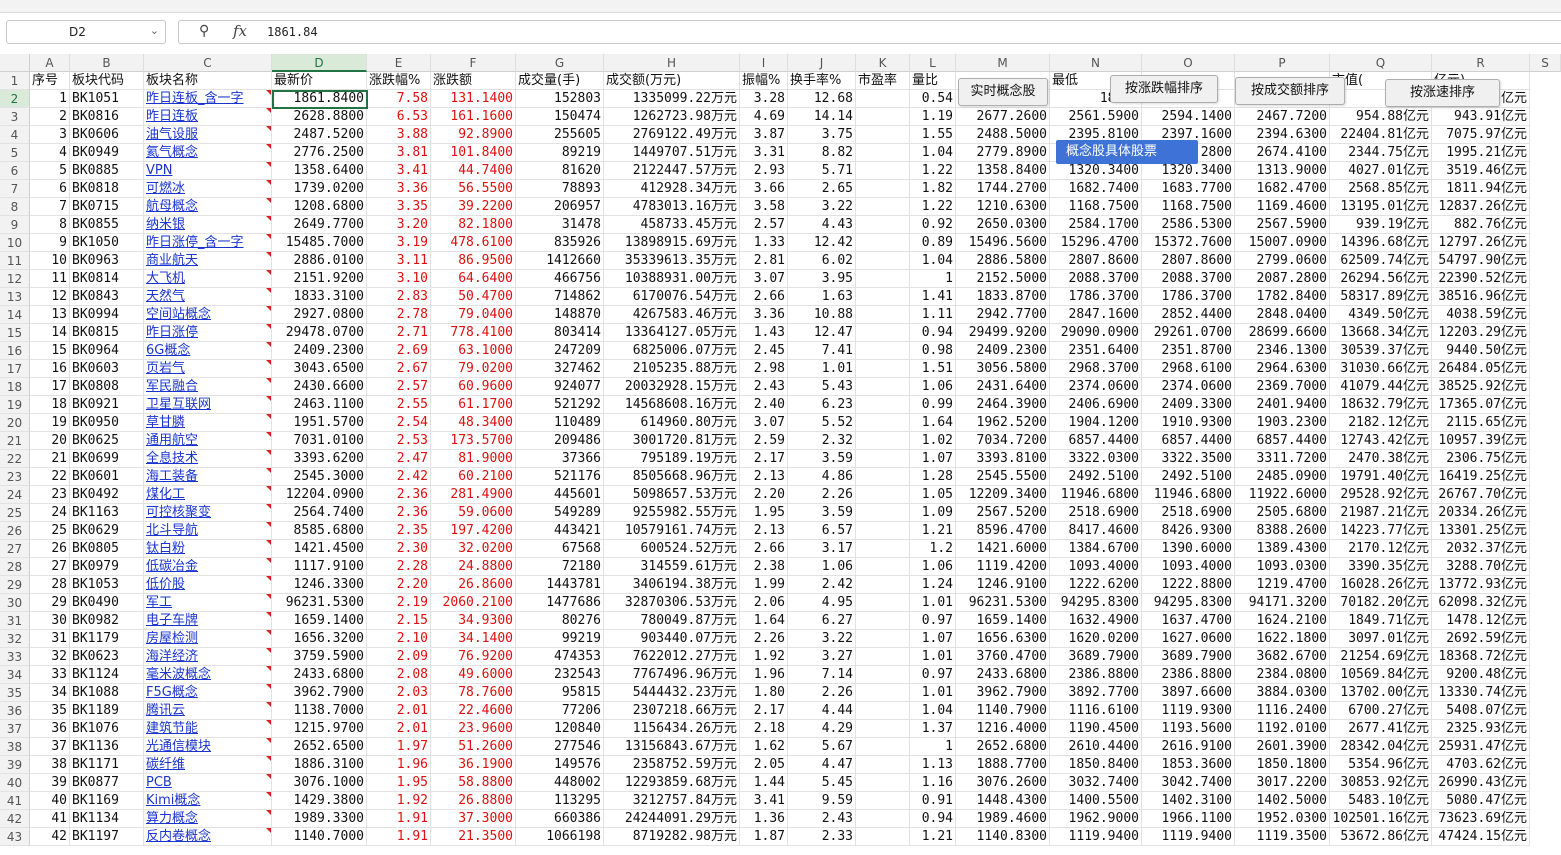  I want to click on table-cell: 232543, so click(560, 675).